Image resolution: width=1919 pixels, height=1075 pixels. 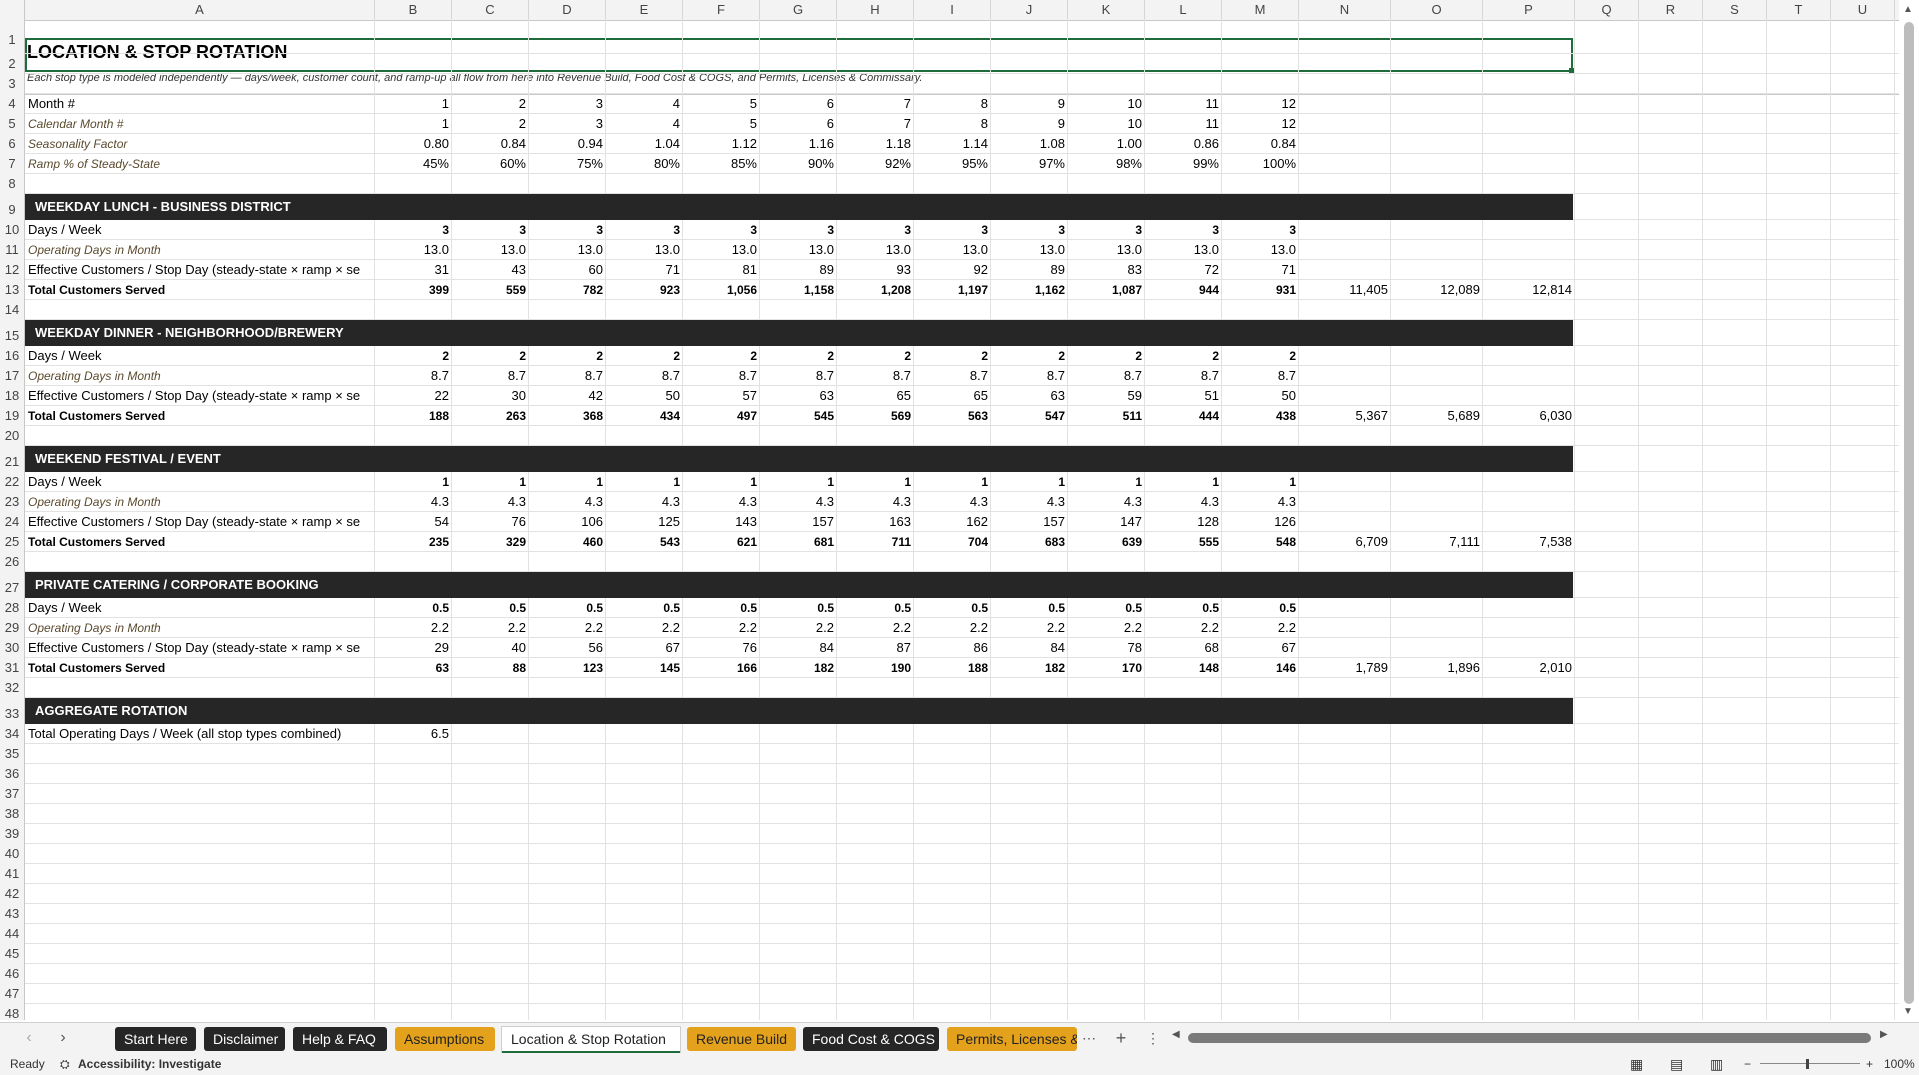 I want to click on row-header-7: 7, so click(x=12, y=164).